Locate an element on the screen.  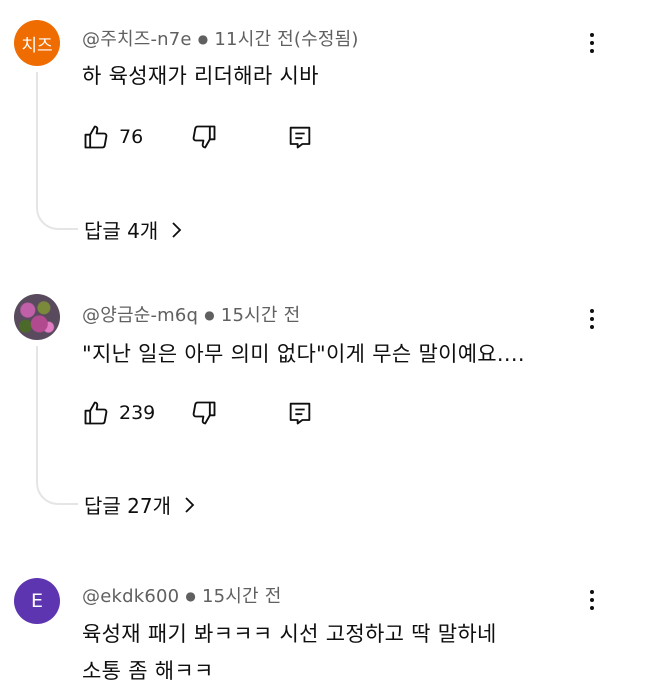
replies-label: 답글 27개 is located at coordinates (128, 506).